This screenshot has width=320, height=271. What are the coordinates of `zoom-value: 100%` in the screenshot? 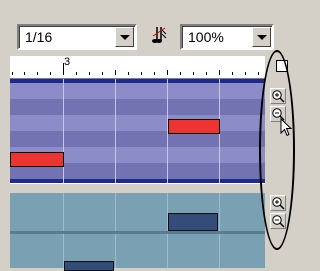 It's located at (206, 37).